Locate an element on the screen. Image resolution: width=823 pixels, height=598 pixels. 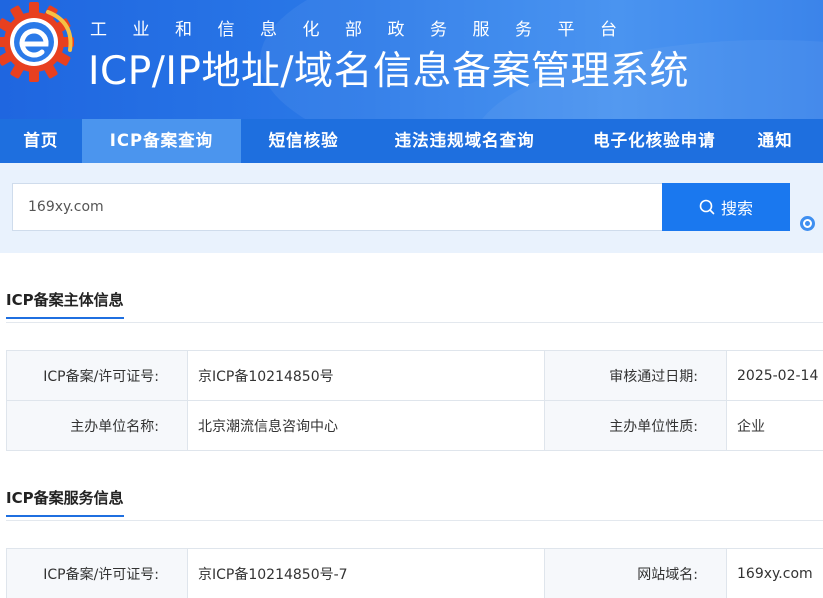
search-input is located at coordinates (337, 207).